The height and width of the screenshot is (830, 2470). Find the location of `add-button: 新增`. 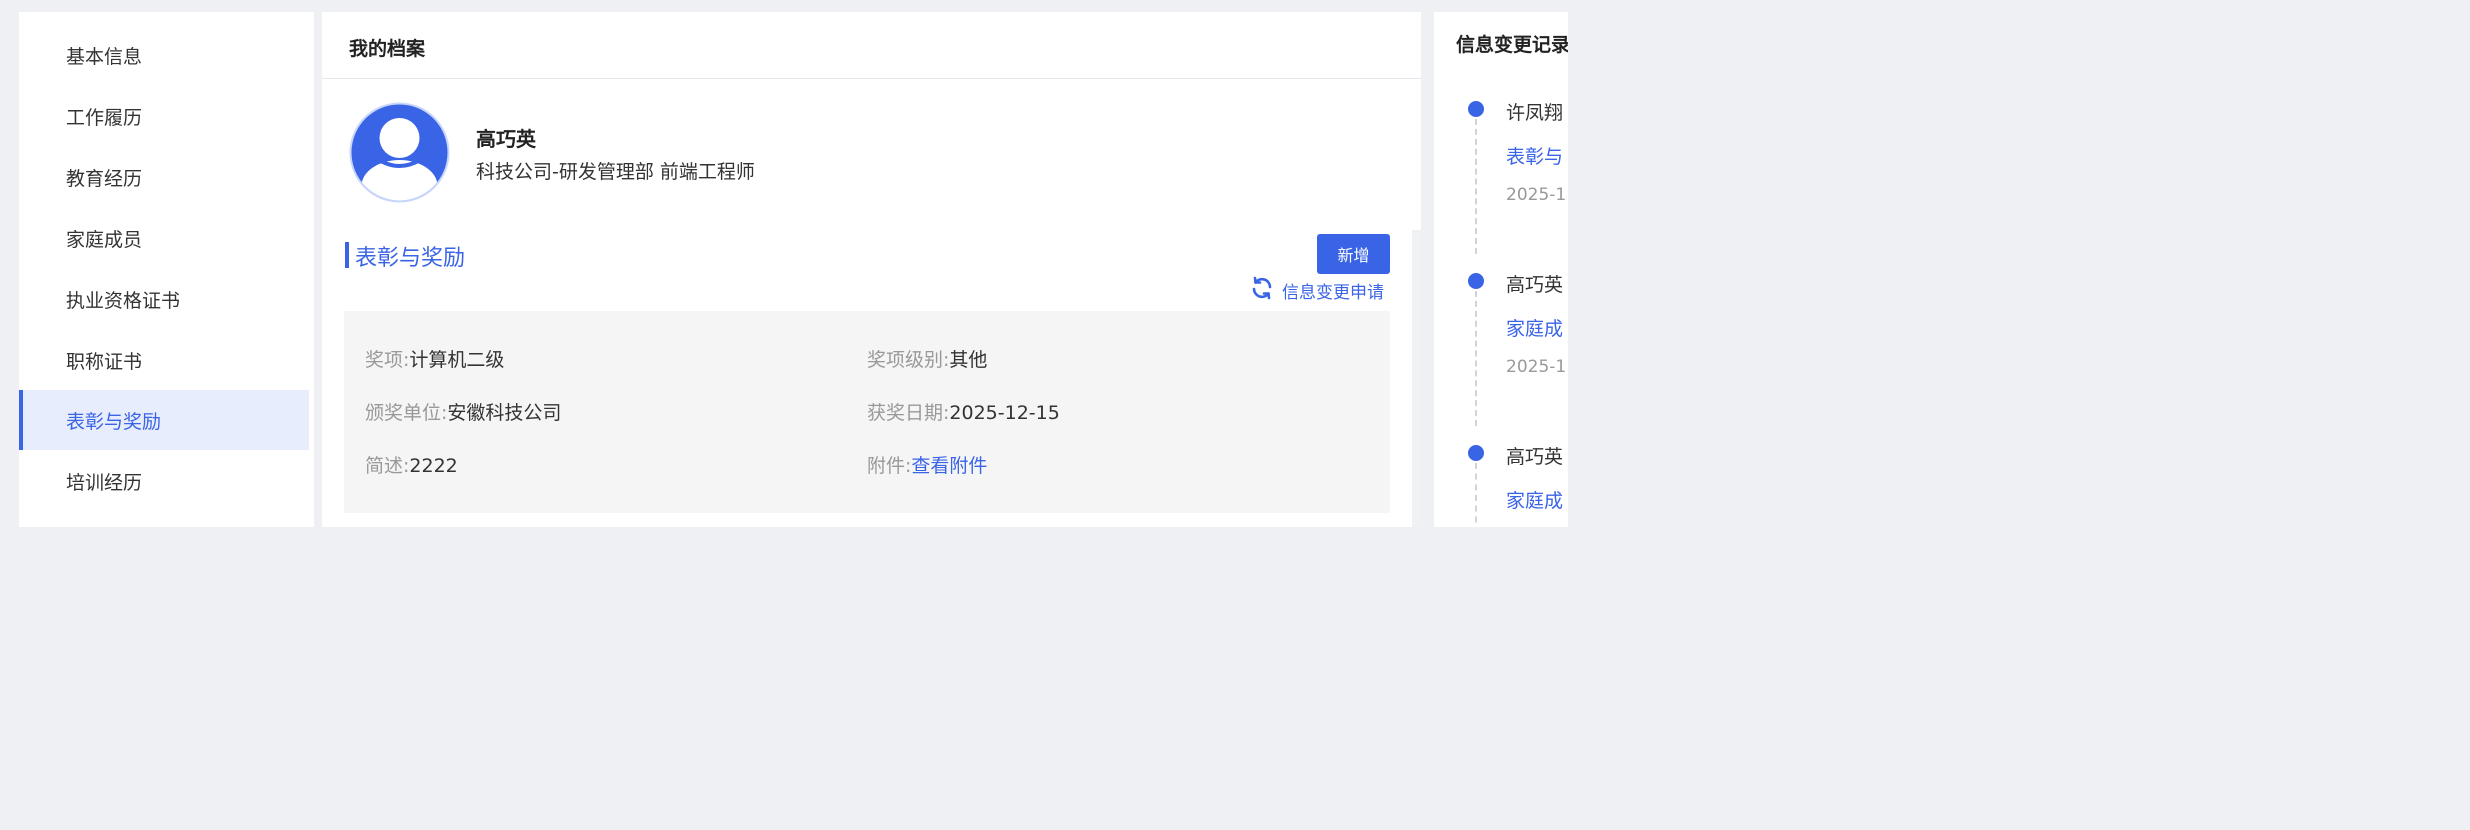

add-button: 新增 is located at coordinates (1353, 254).